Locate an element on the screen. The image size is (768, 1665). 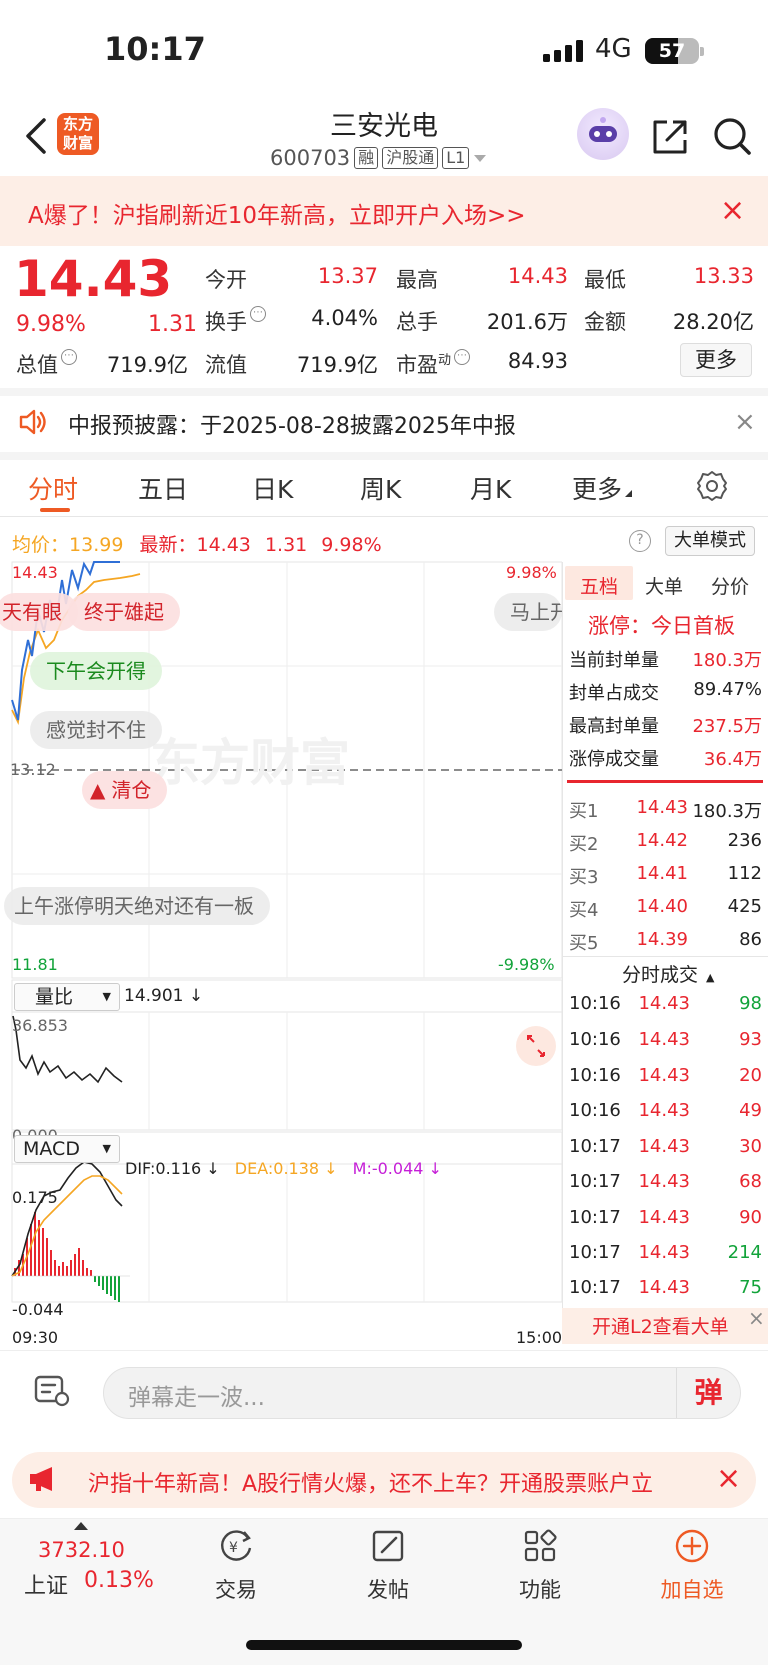
upgrade-l2-text: 开通L2查看大单 is located at coordinates (660, 1325).